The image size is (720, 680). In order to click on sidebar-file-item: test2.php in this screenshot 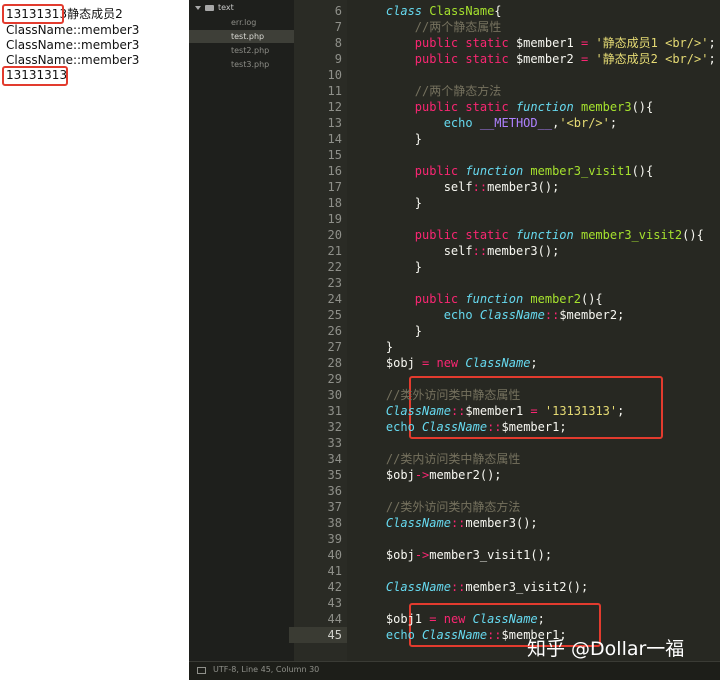, I will do `click(241, 50)`.